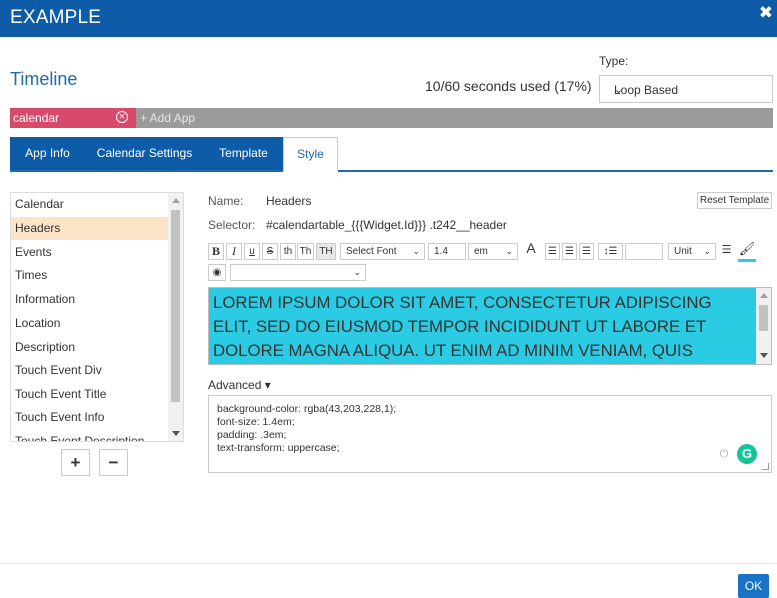 This screenshot has height=598, width=777. What do you see at coordinates (216, 251) in the screenshot?
I see `bold-button: B` at bounding box center [216, 251].